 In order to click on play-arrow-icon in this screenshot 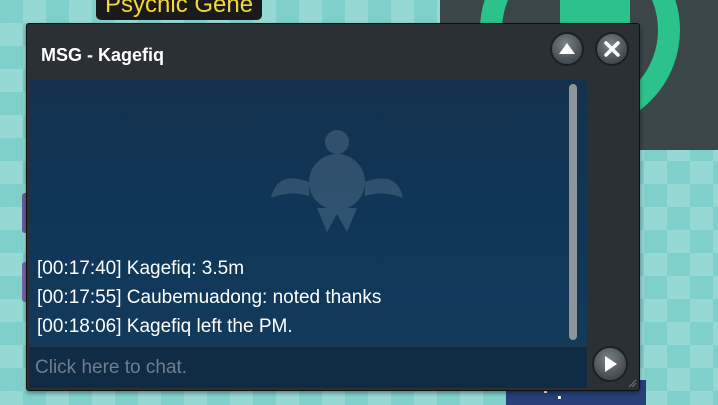, I will do `click(611, 364)`.